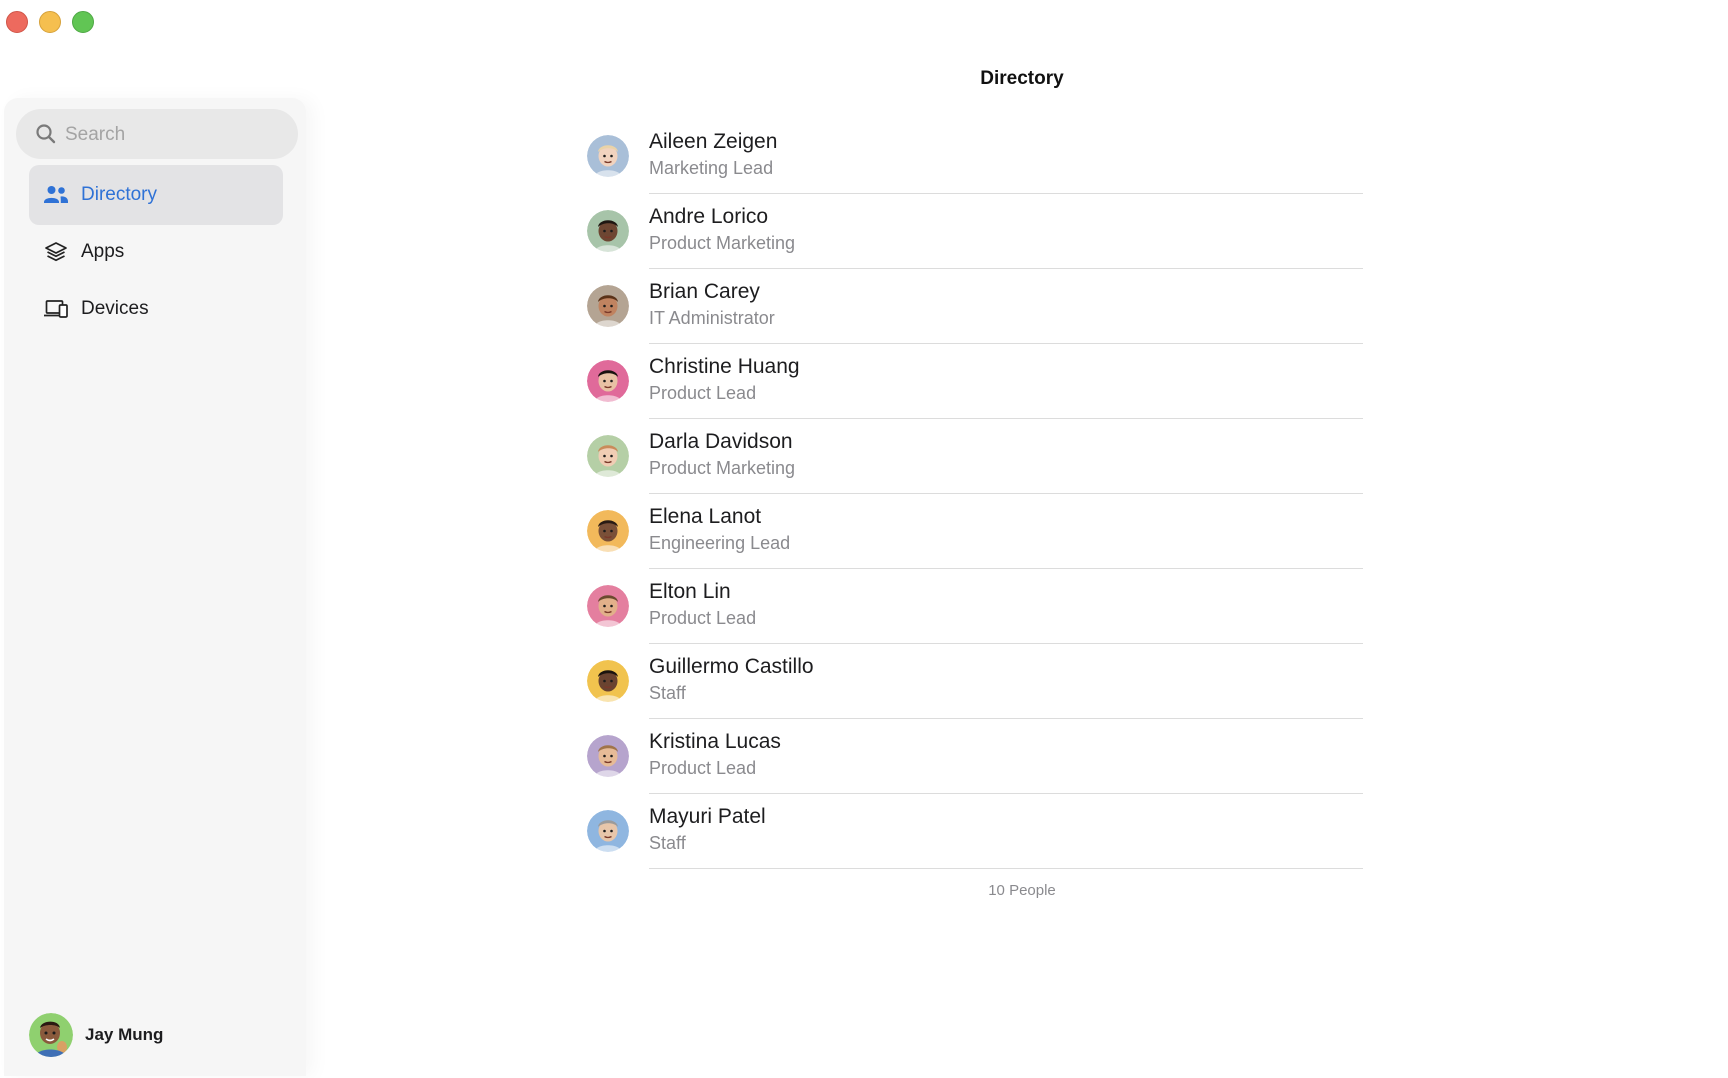 The width and height of the screenshot is (1728, 1078). Describe the element at coordinates (1022, 78) in the screenshot. I see `page-title: Directory` at that location.